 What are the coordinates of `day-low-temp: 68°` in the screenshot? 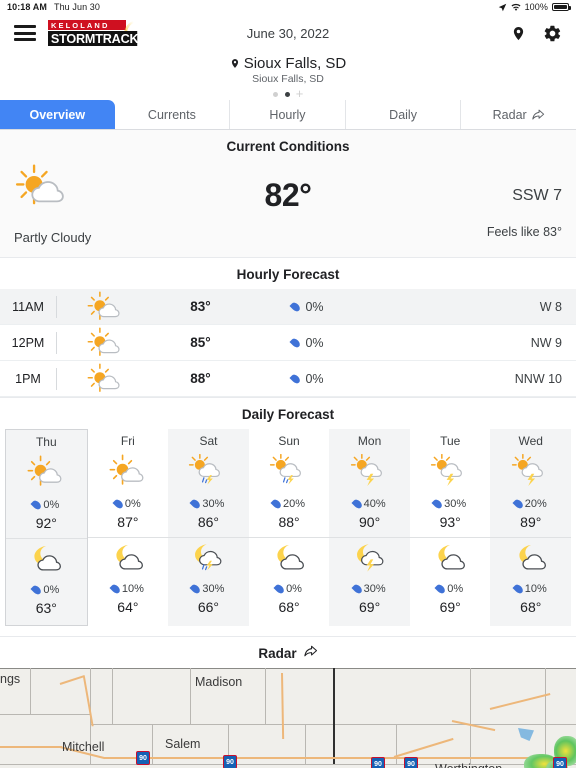 It's located at (531, 607).